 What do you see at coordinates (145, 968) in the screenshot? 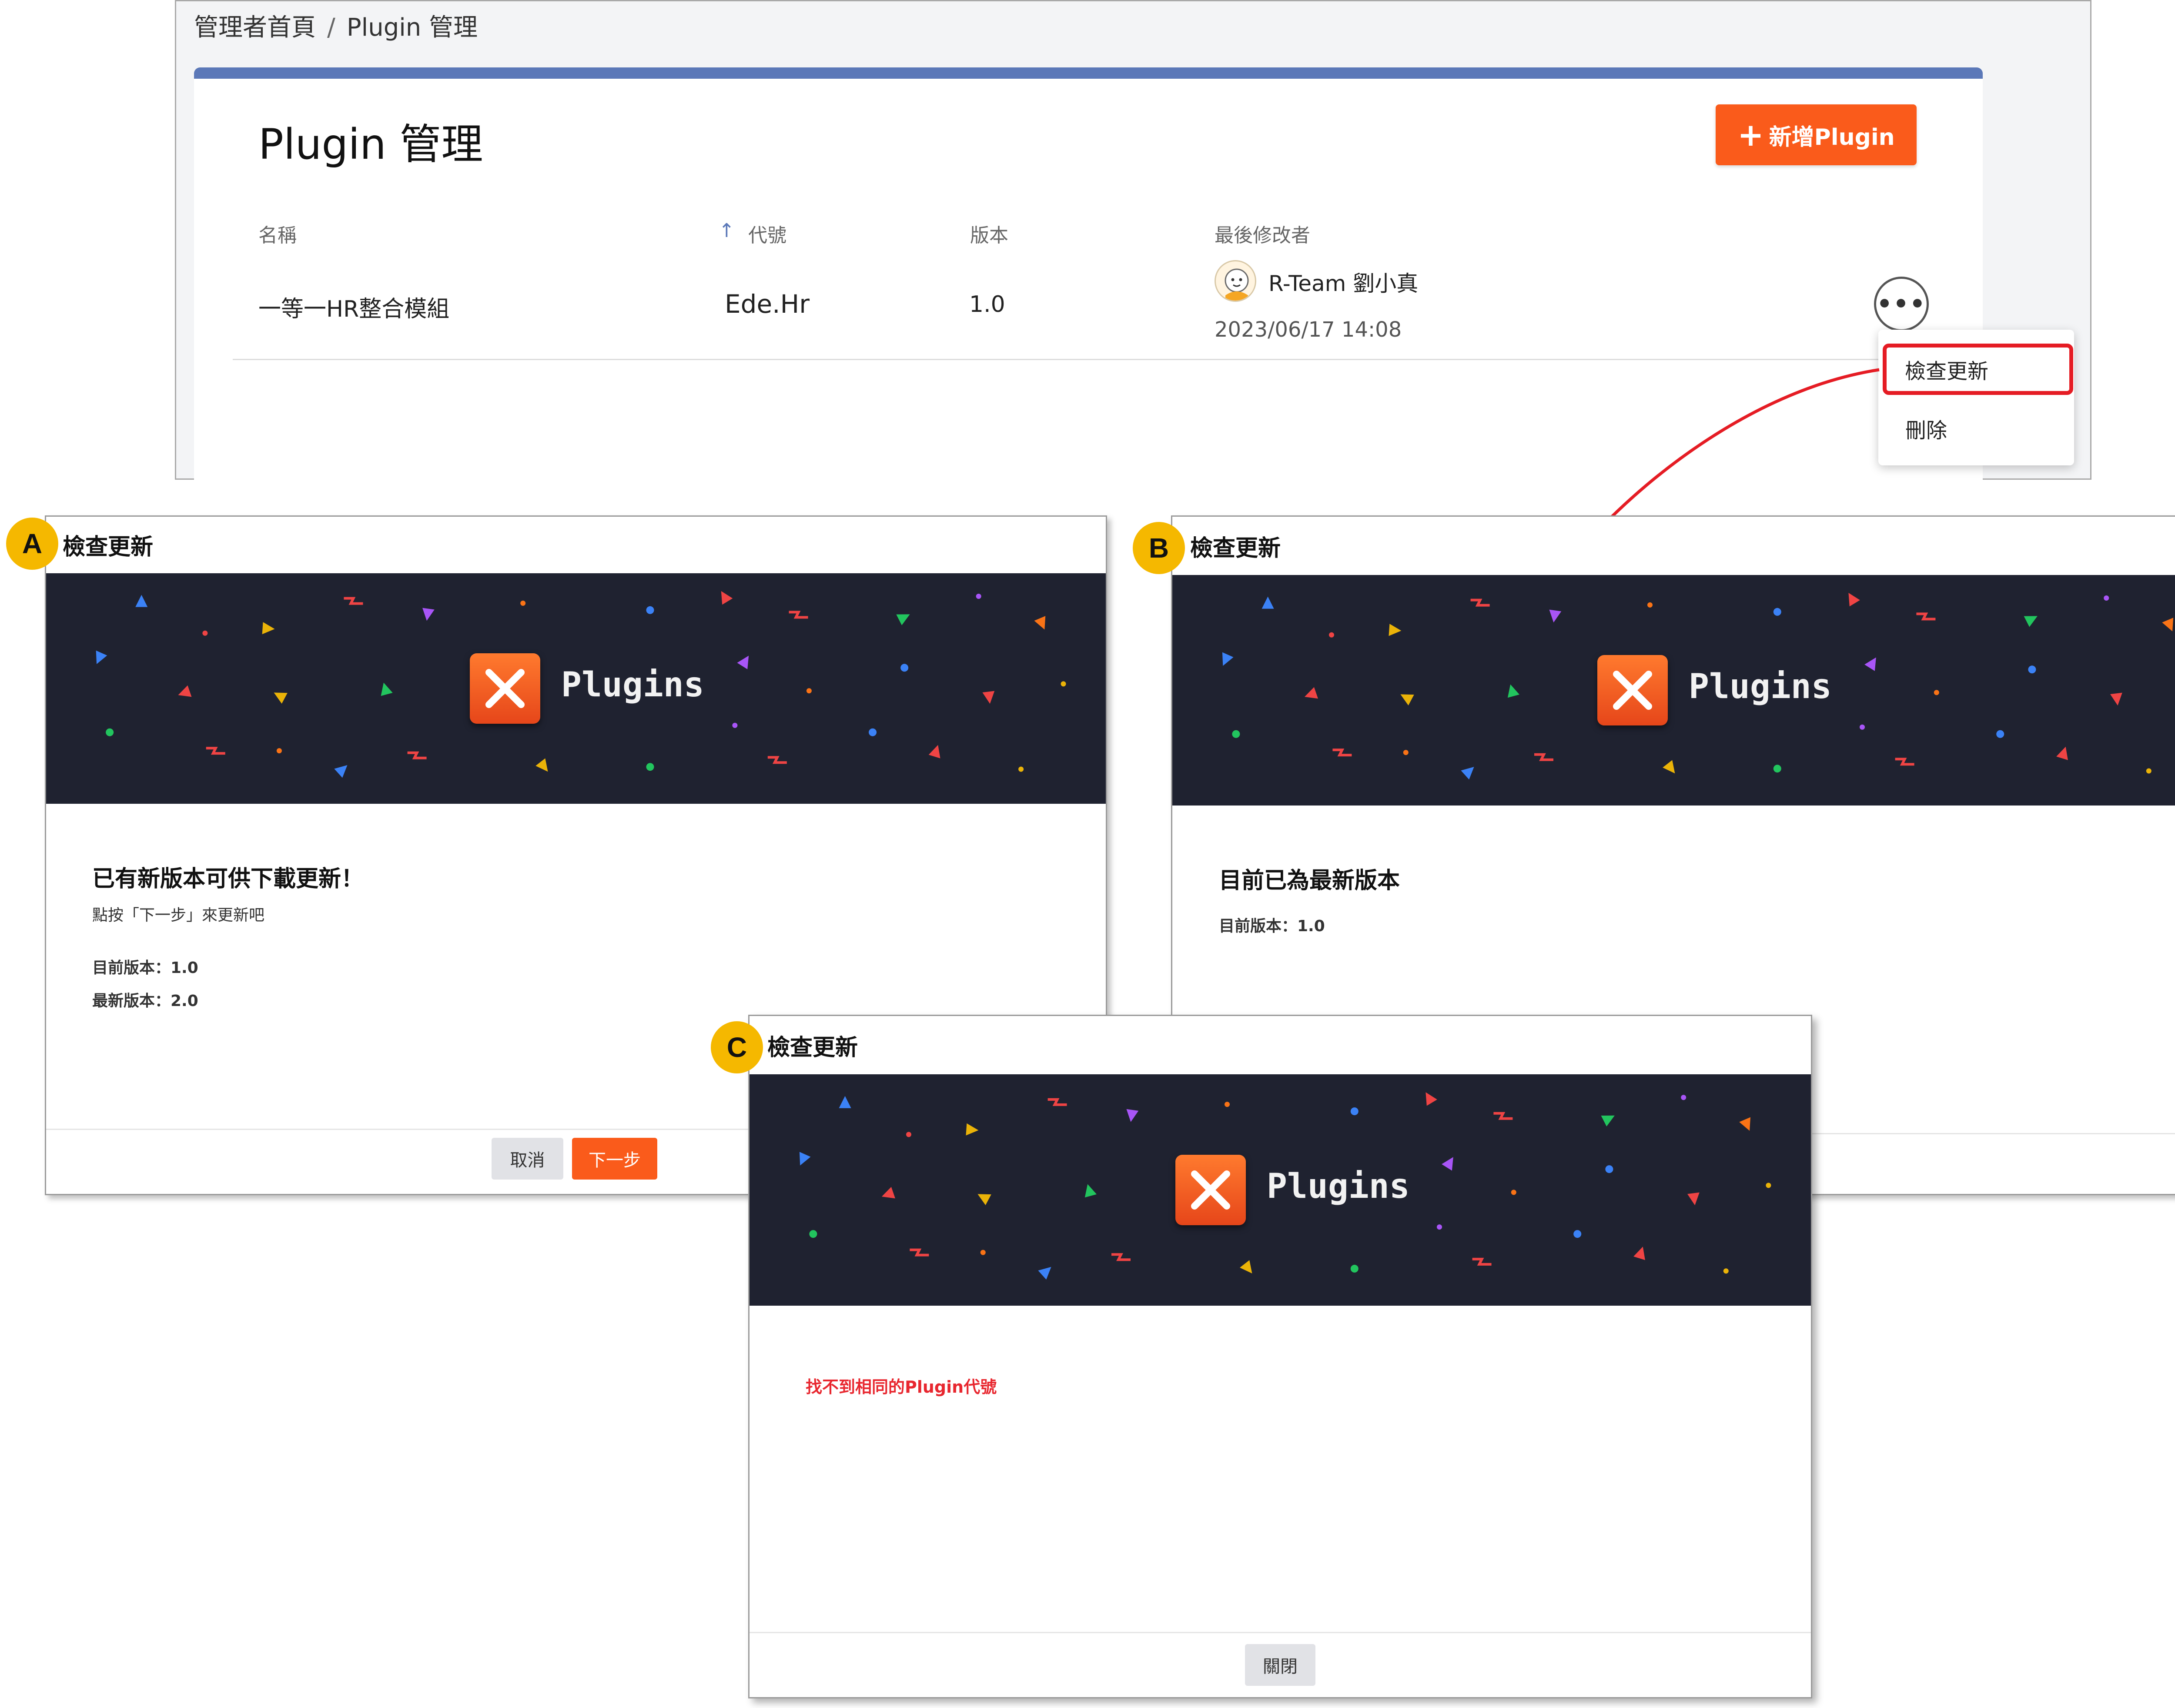
I see `dialog-a-current-version: 目前版本：1.0` at bounding box center [145, 968].